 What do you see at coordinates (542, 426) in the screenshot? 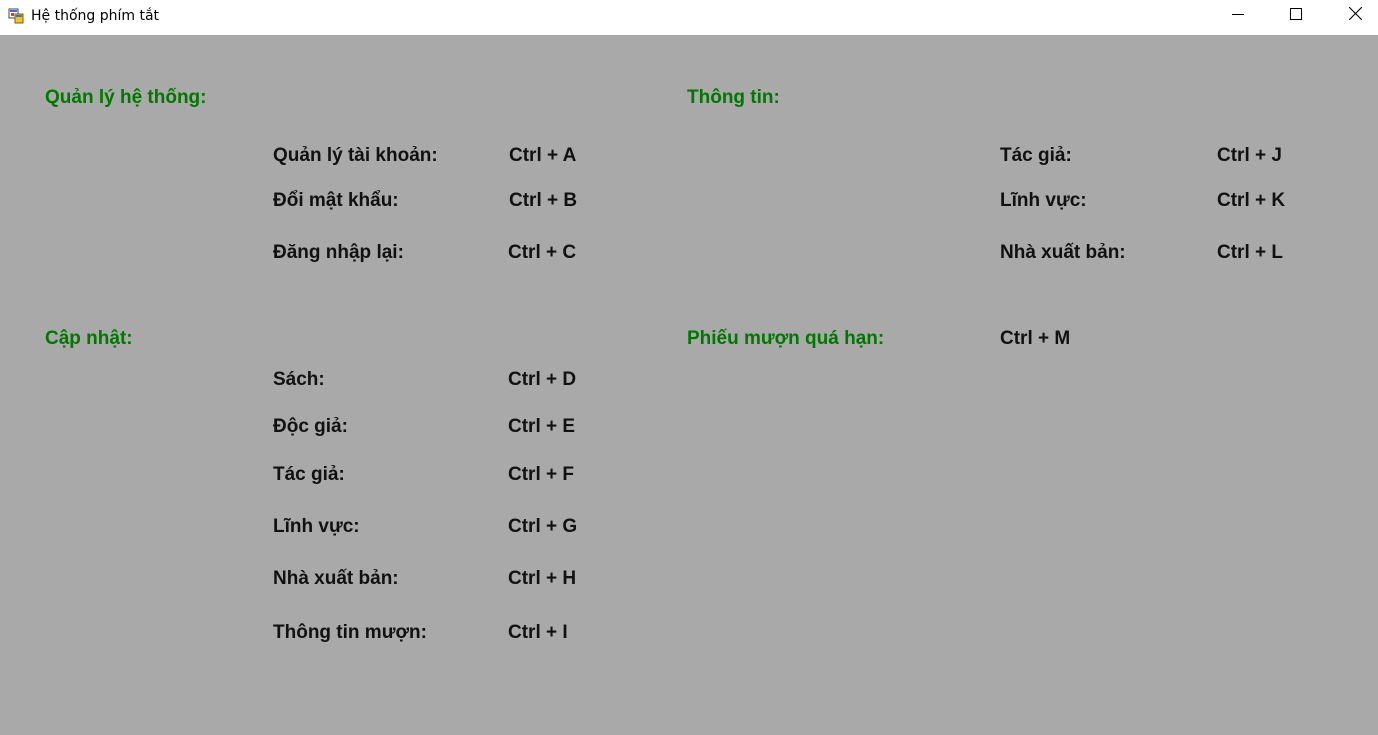
I see `shortcut-readers: Ctrl + E` at bounding box center [542, 426].